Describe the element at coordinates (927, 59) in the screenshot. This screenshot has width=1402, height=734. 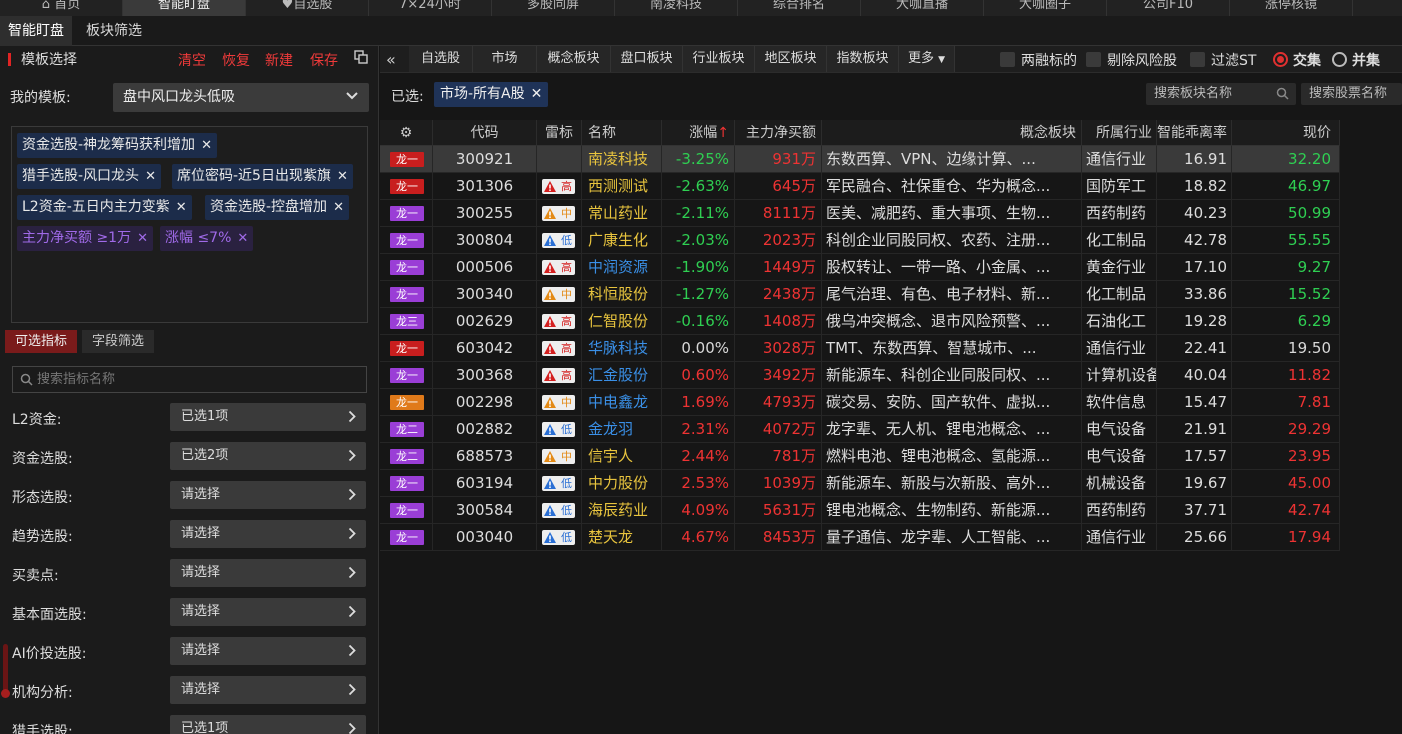
I see `tab-more: 更多 ▼` at that location.